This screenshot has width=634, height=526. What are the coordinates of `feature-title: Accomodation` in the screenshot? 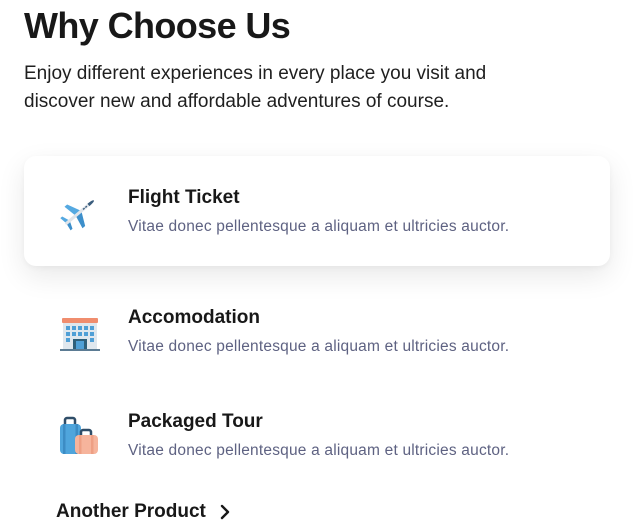 It's located at (194, 317).